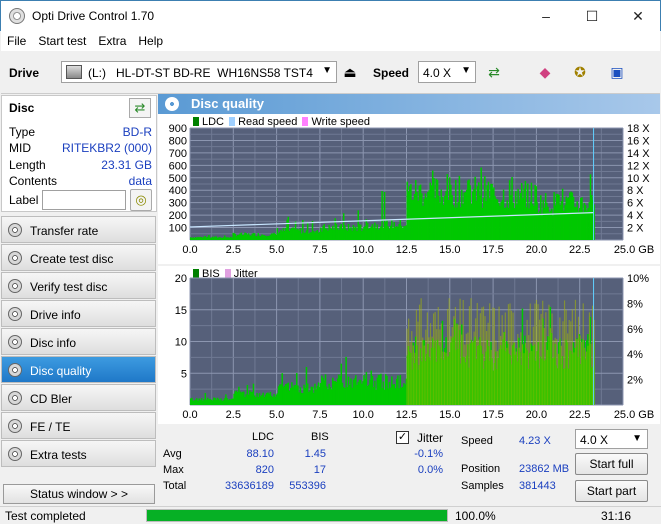 The width and height of the screenshot is (661, 524). Describe the element at coordinates (635, 304) in the screenshot. I see `y2-tick-label: 8%` at that location.